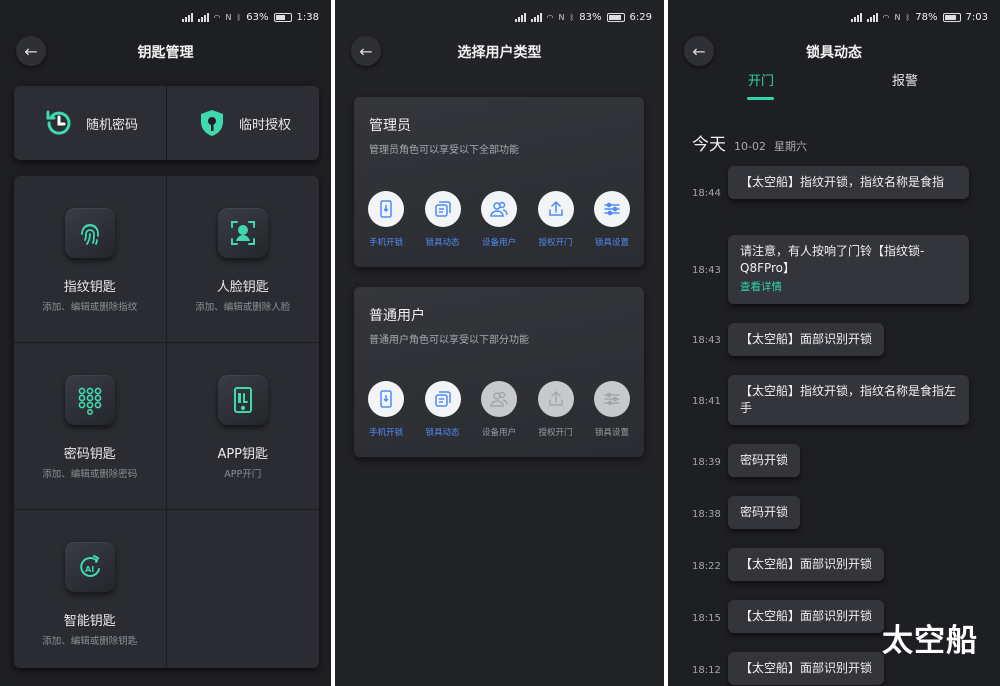 This screenshot has height=686, width=1000. I want to click on key-name: 指纹钥匙, so click(89, 287).